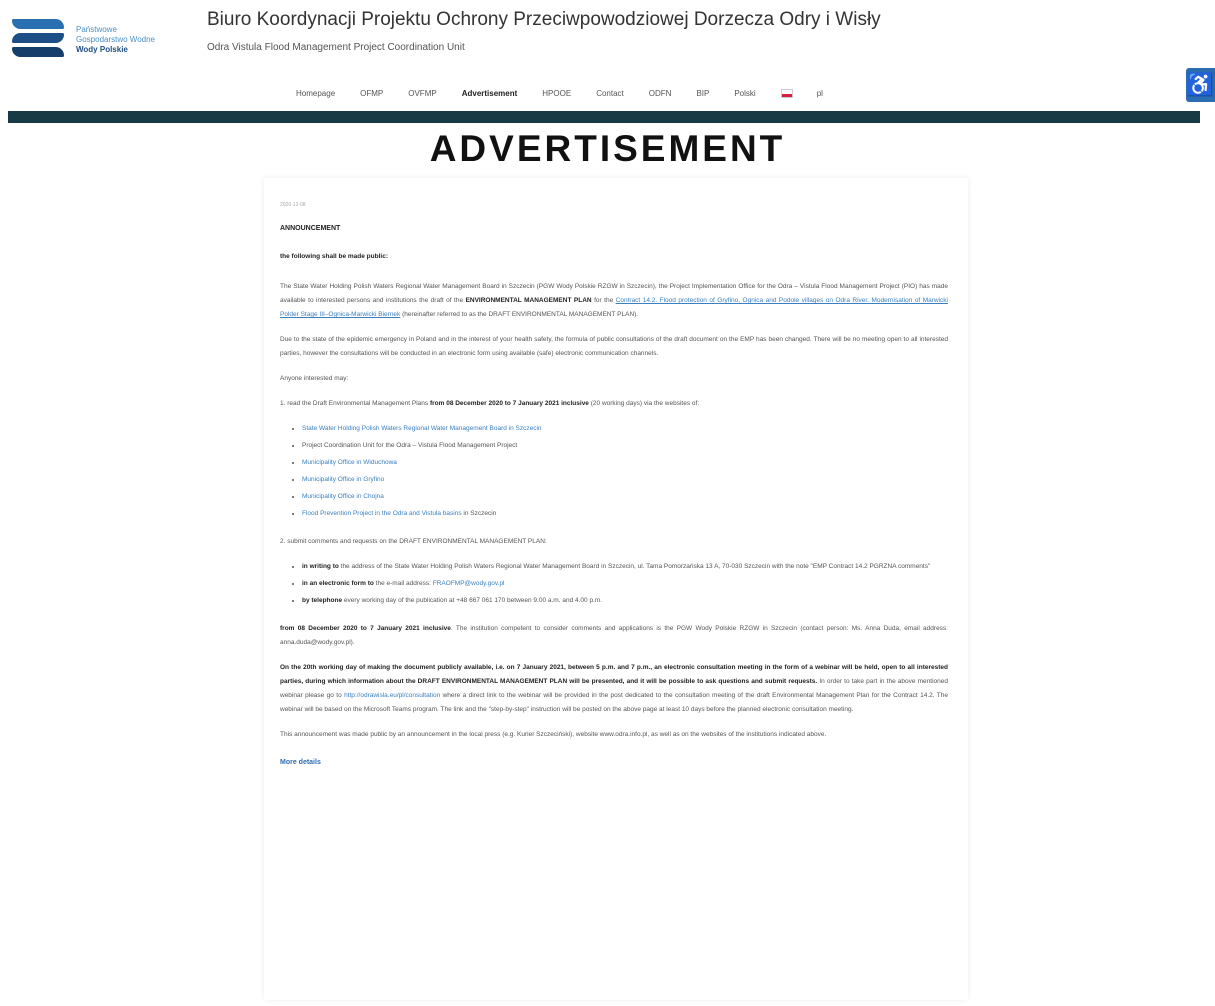  I want to click on wheelchair-icon: ♿, so click(1200, 84).